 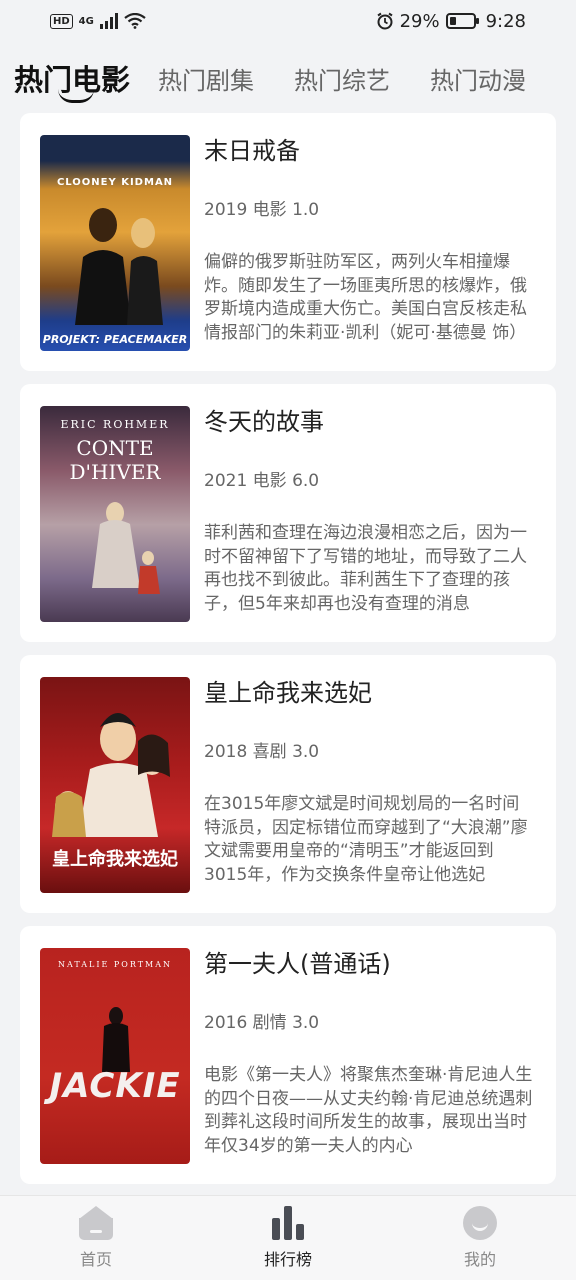 I want to click on movie-poster: NATALIE PORTMAN JACKIE, so click(x=115, y=1056).